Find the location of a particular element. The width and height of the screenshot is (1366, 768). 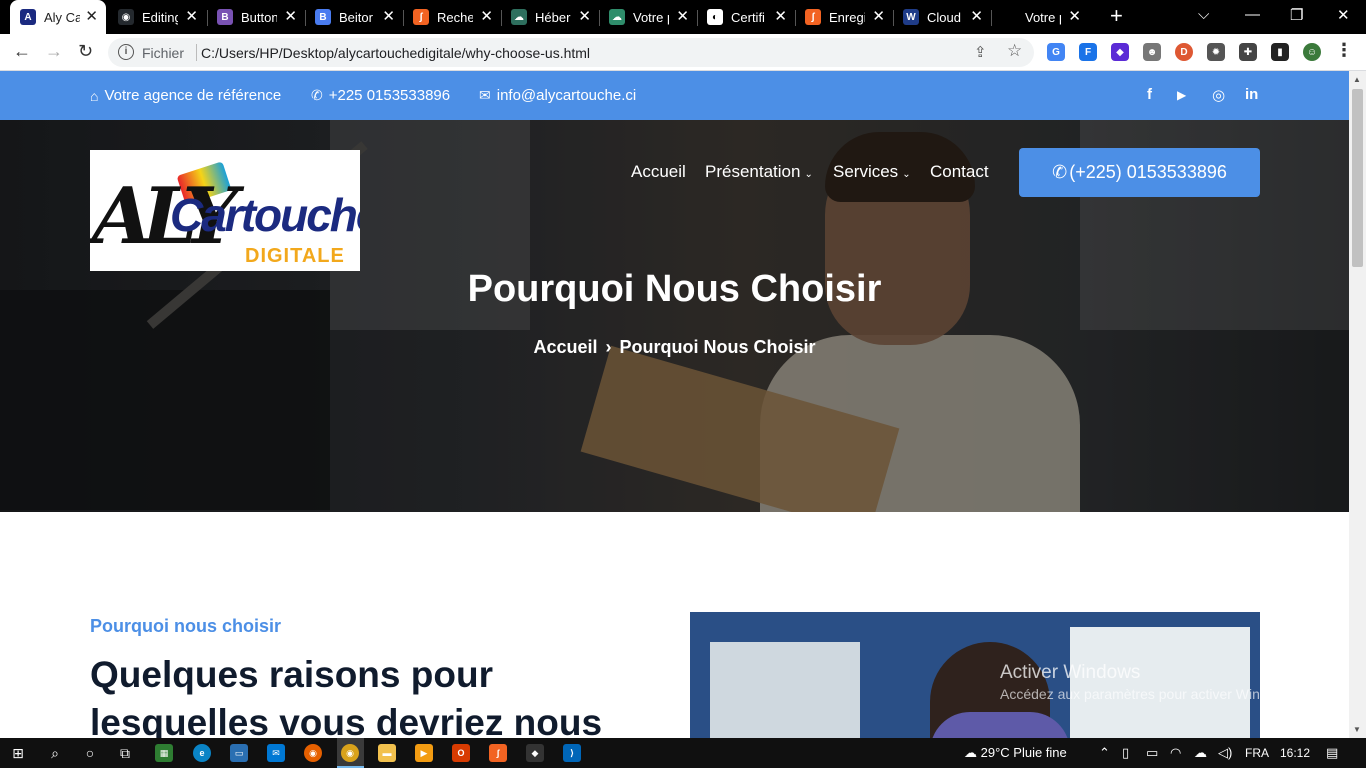

tab-cloud: W Cloud ✕ is located at coordinates (942, 17).